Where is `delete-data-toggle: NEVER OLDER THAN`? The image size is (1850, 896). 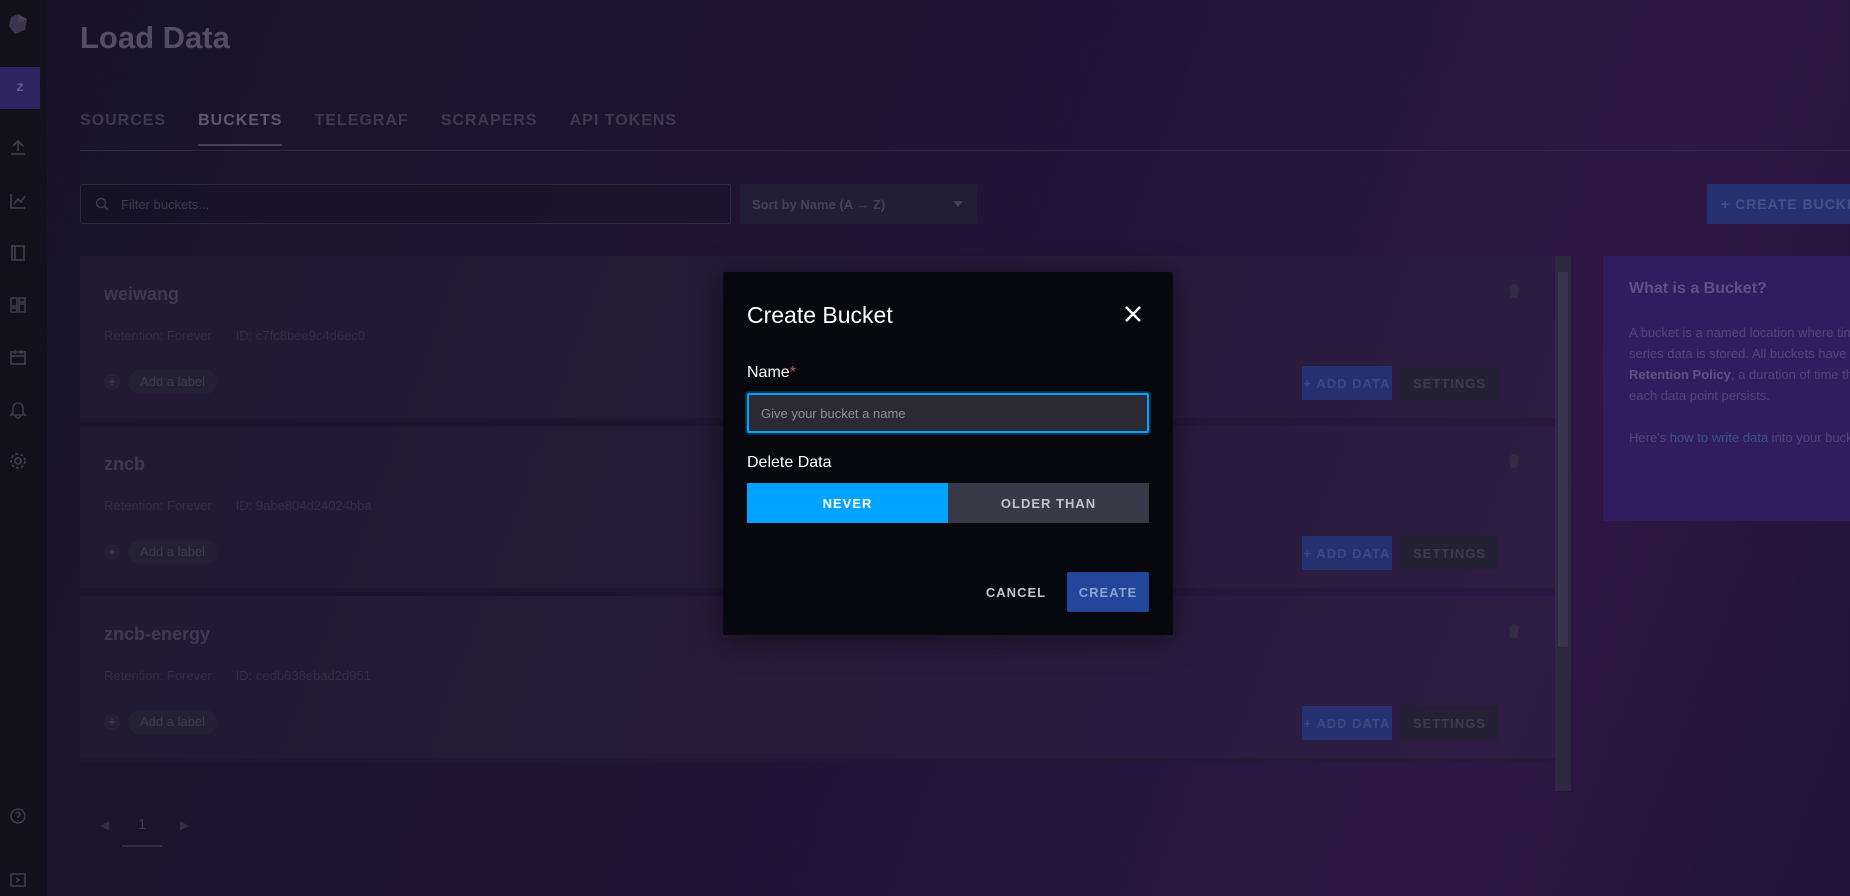
delete-data-toggle: NEVER OLDER THAN is located at coordinates (948, 503).